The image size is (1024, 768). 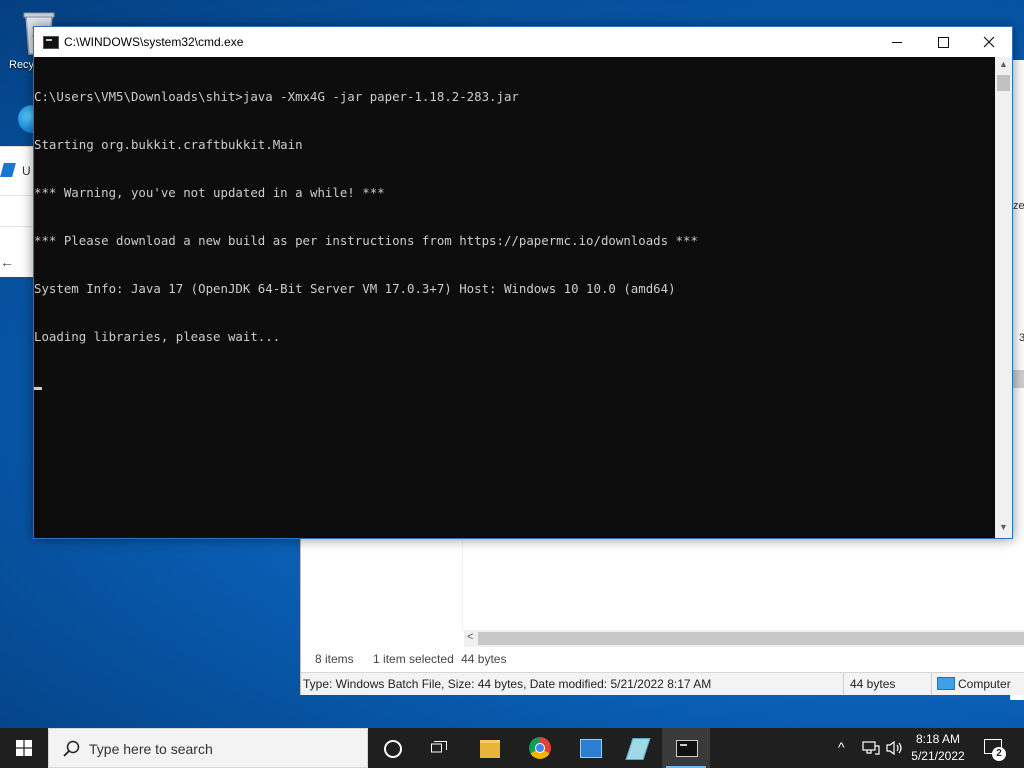 I want to click on cmd-taskbar-button, so click(x=686, y=748).